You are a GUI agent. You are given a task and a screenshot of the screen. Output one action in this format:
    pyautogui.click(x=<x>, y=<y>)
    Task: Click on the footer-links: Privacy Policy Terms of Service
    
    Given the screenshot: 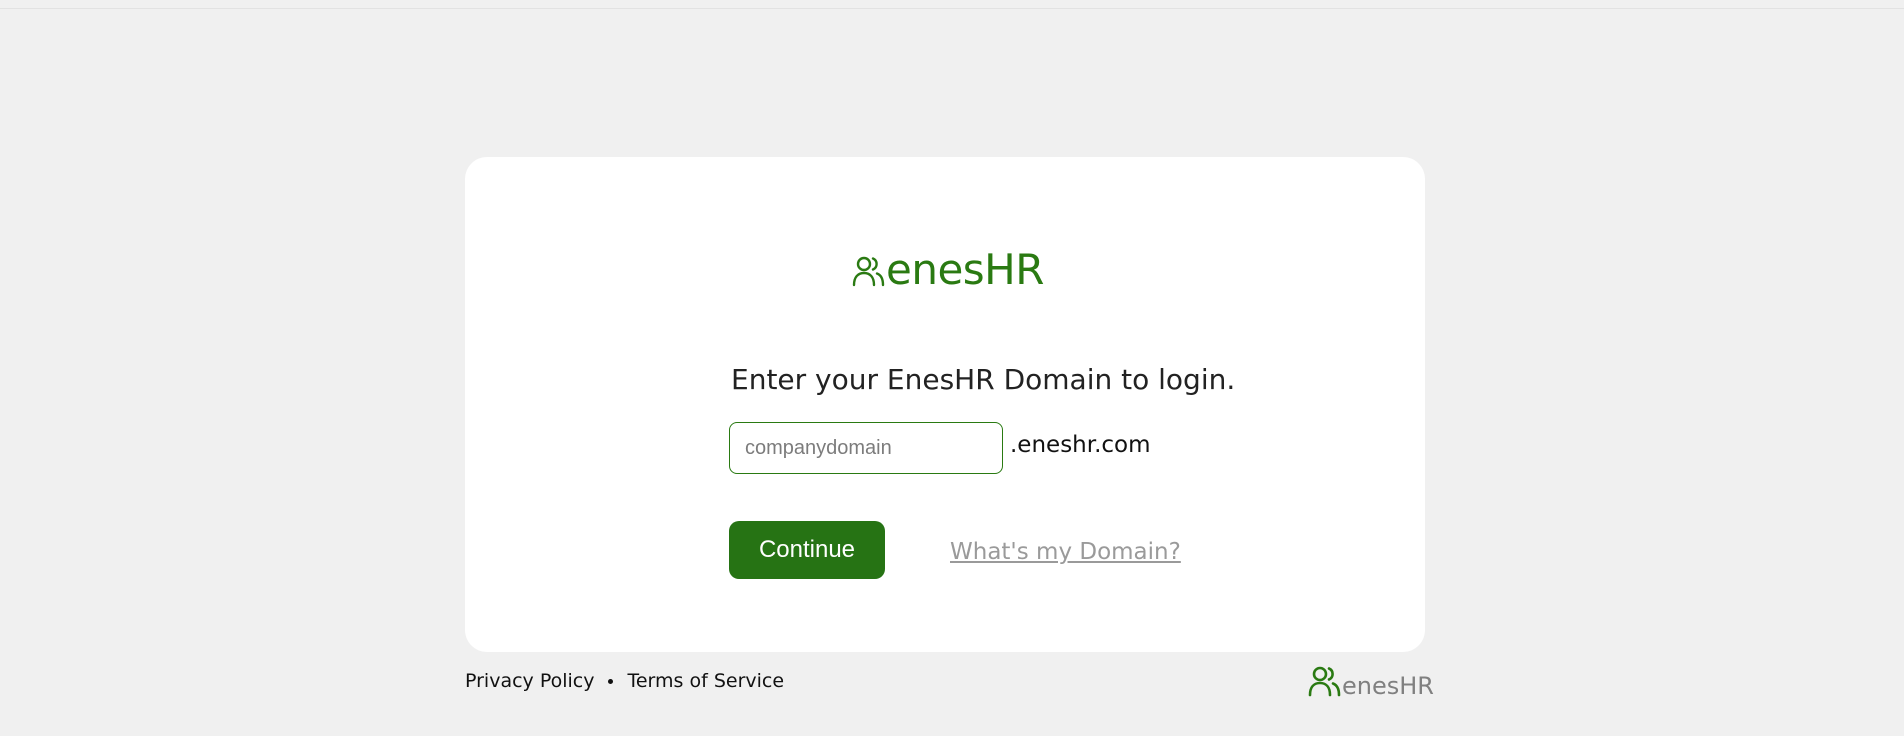 What is the action you would take?
    pyautogui.click(x=624, y=681)
    